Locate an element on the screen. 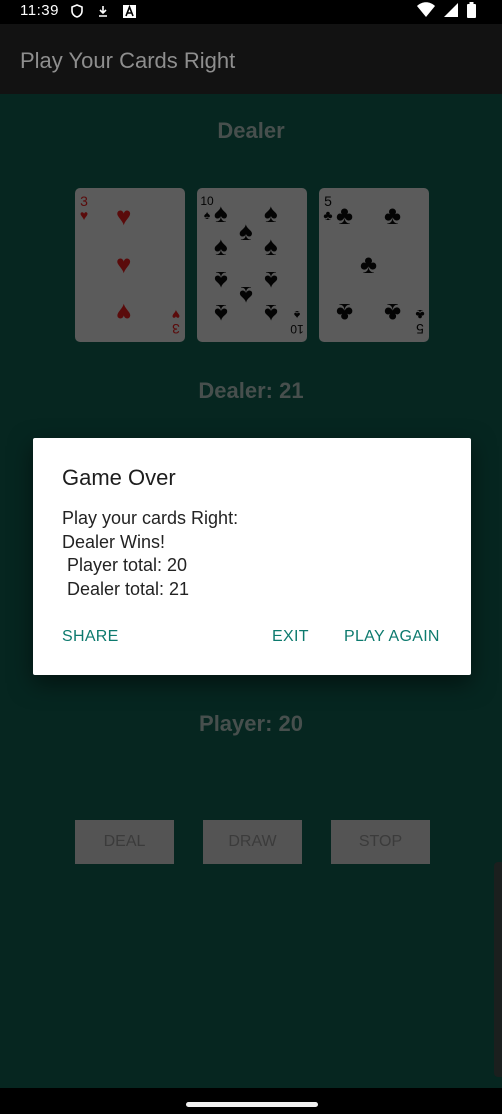 The image size is (502, 1114). share-button: SHARE is located at coordinates (90, 637).